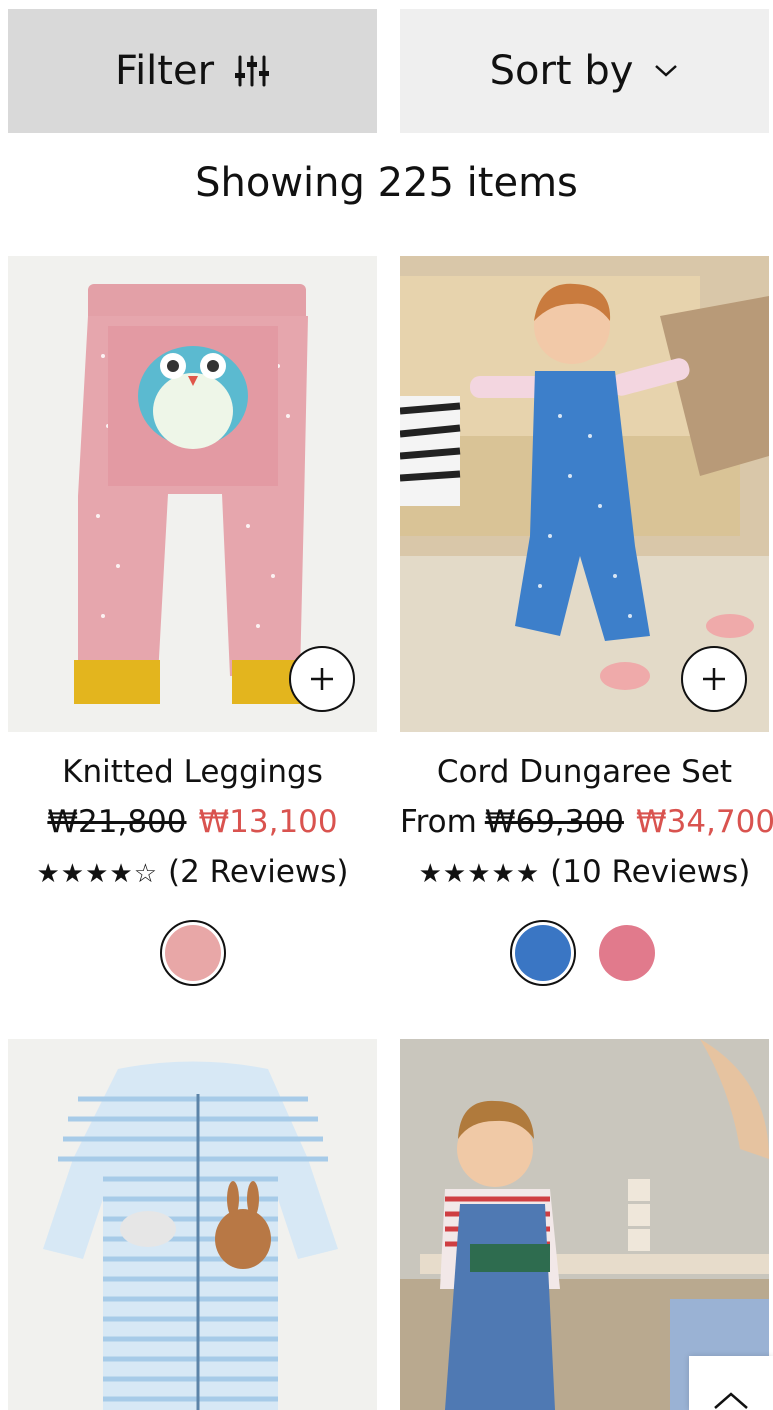  I want to click on chevron-up-icon, so click(731, 1400).